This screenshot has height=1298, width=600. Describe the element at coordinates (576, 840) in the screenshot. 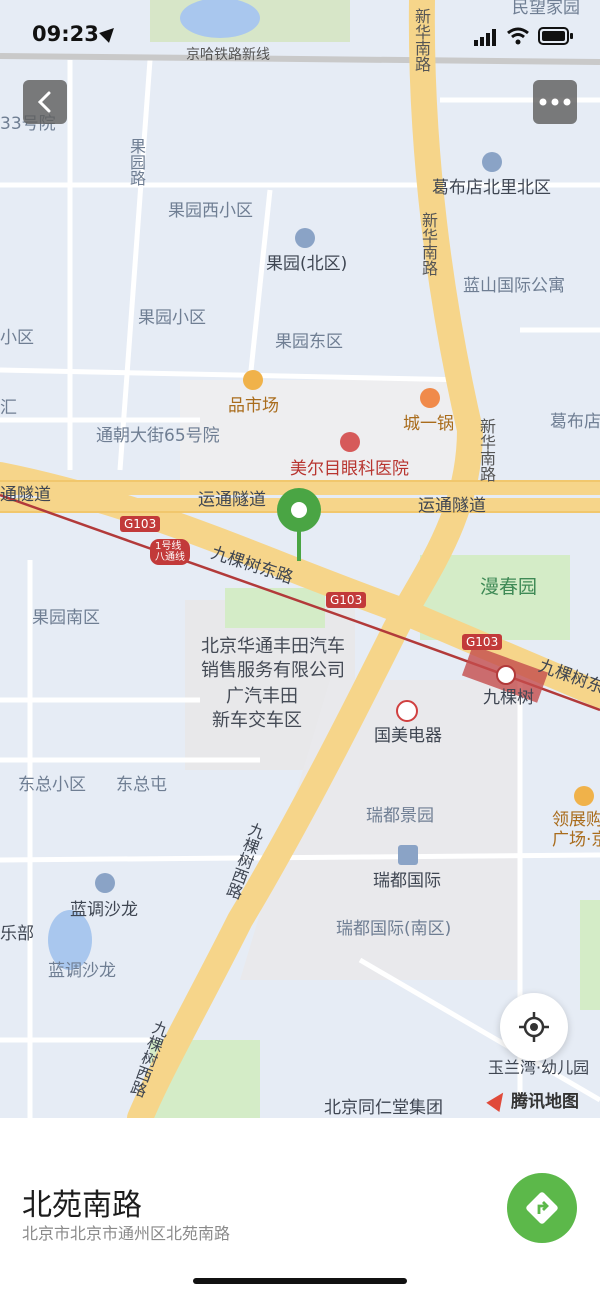

I see `label-lingzhan-2: 广场·京` at that location.